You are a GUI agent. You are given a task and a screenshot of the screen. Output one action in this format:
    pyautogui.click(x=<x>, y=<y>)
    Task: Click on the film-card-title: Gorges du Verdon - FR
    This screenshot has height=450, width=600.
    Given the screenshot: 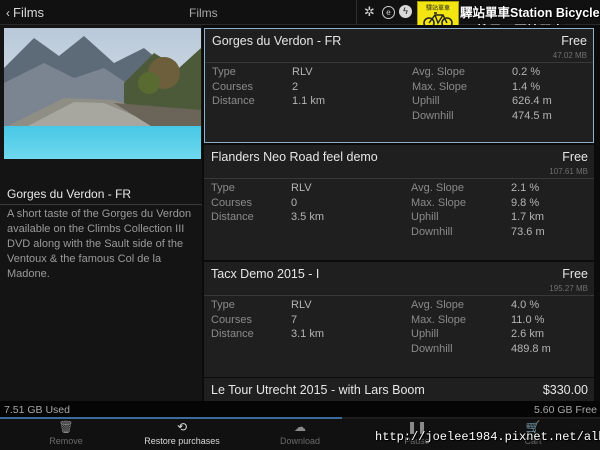 What is the action you would take?
    pyautogui.click(x=277, y=41)
    